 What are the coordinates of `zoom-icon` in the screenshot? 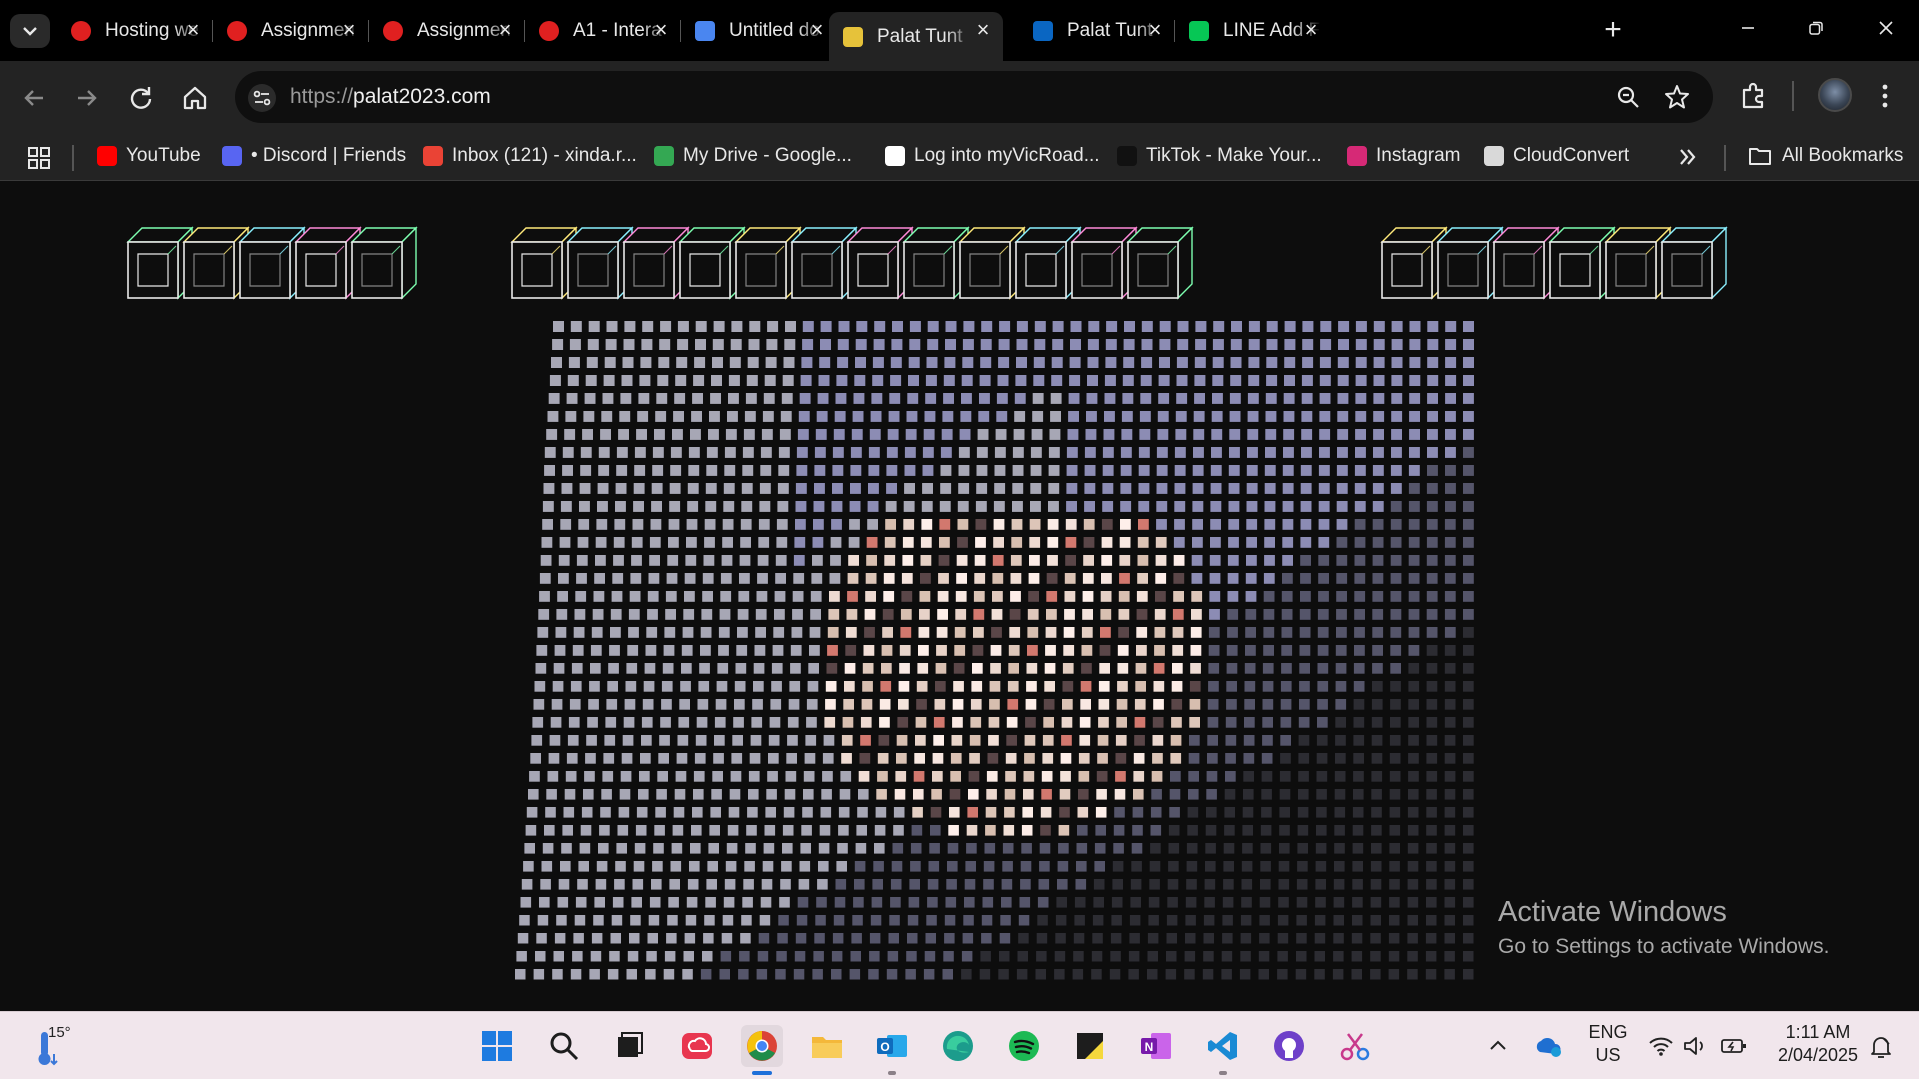 It's located at (1628, 97).